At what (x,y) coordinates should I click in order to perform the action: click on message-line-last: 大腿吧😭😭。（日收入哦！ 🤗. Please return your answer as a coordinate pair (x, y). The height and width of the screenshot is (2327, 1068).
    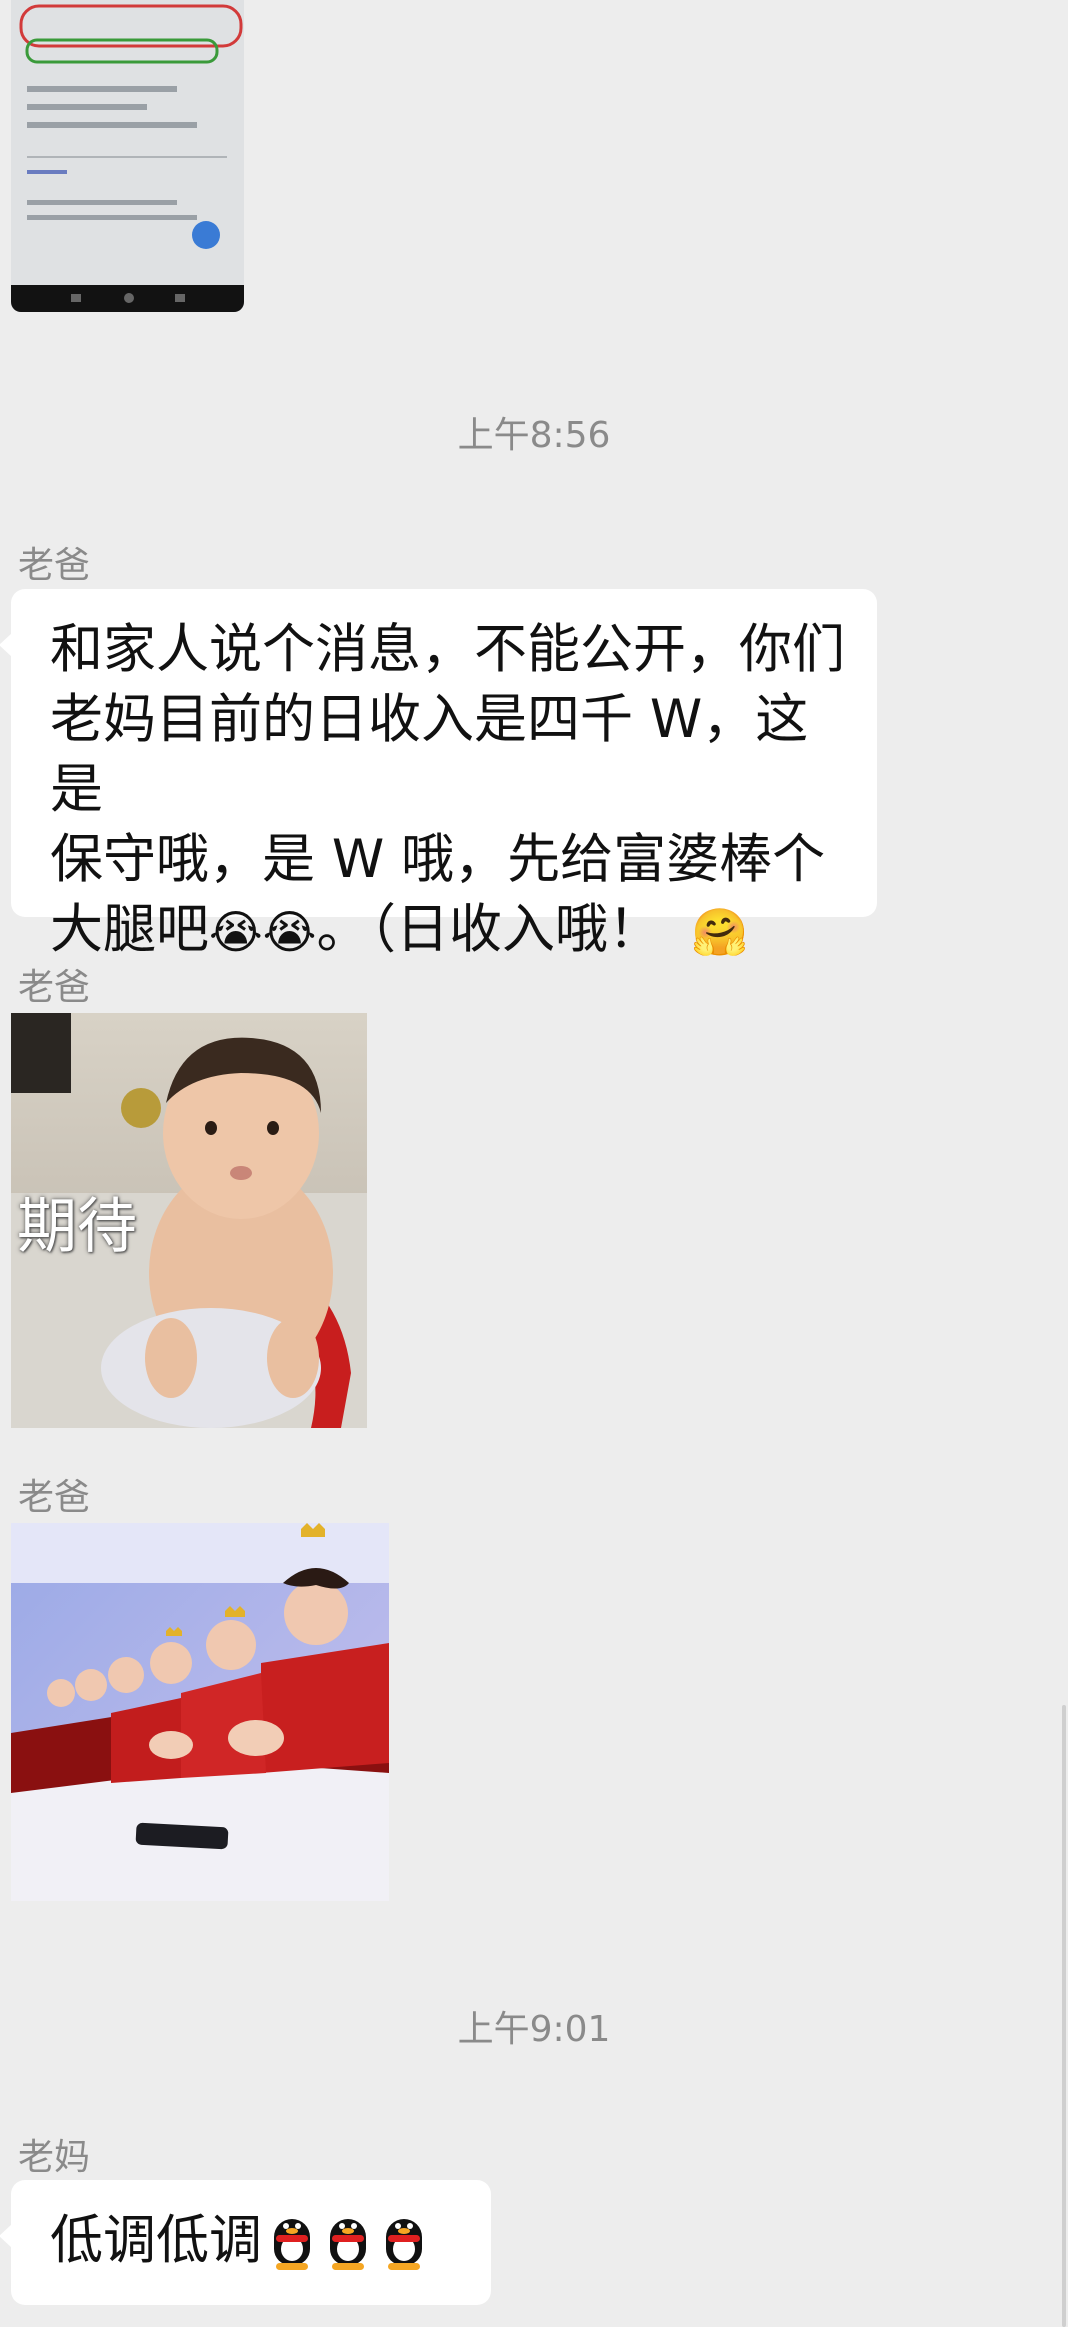
    Looking at the image, I should click on (453, 931).